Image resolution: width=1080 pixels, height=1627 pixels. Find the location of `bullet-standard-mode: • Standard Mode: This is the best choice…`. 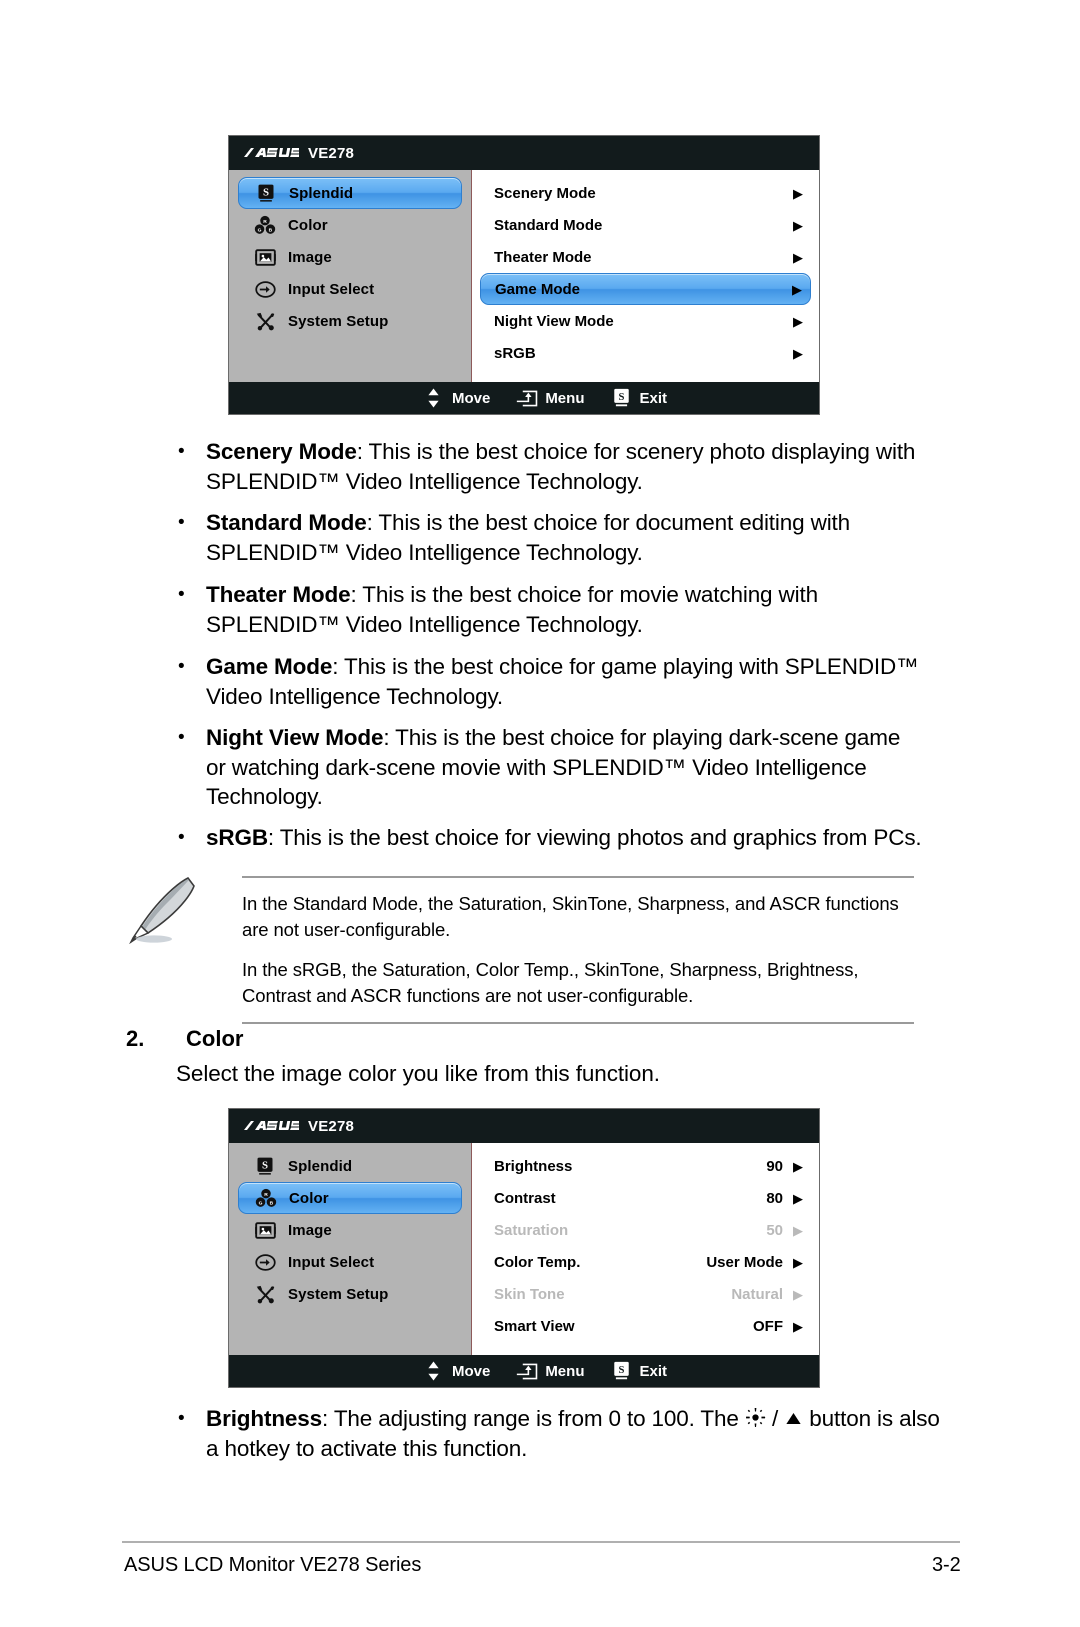

bullet-standard-mode: • Standard Mode: This is the best choice… is located at coordinates (545, 537).